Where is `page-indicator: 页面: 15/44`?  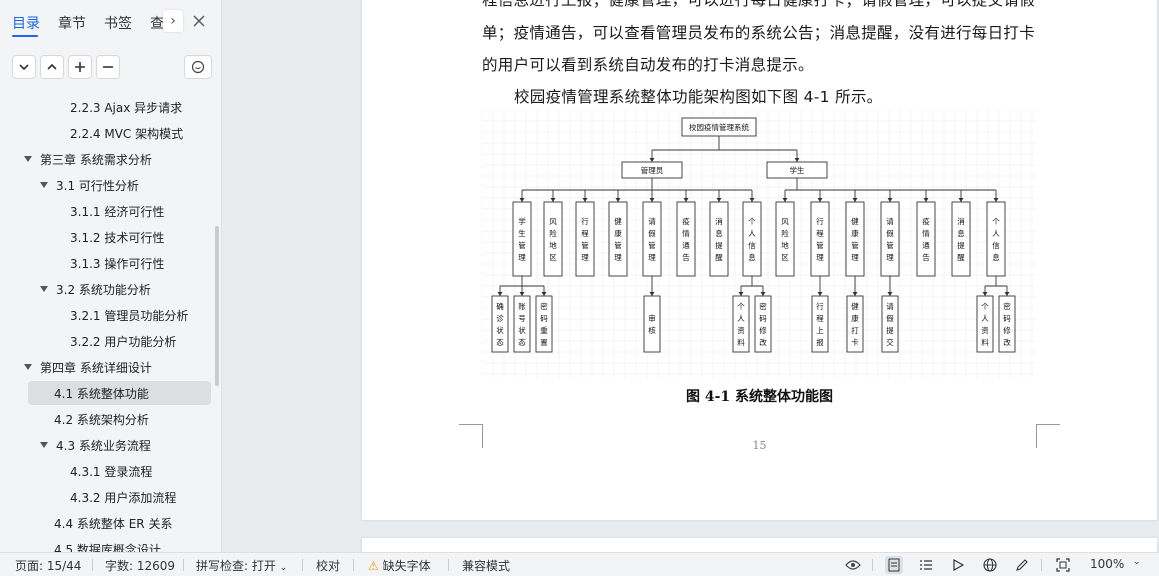
page-indicator: 页面: 15/44 is located at coordinates (48, 565).